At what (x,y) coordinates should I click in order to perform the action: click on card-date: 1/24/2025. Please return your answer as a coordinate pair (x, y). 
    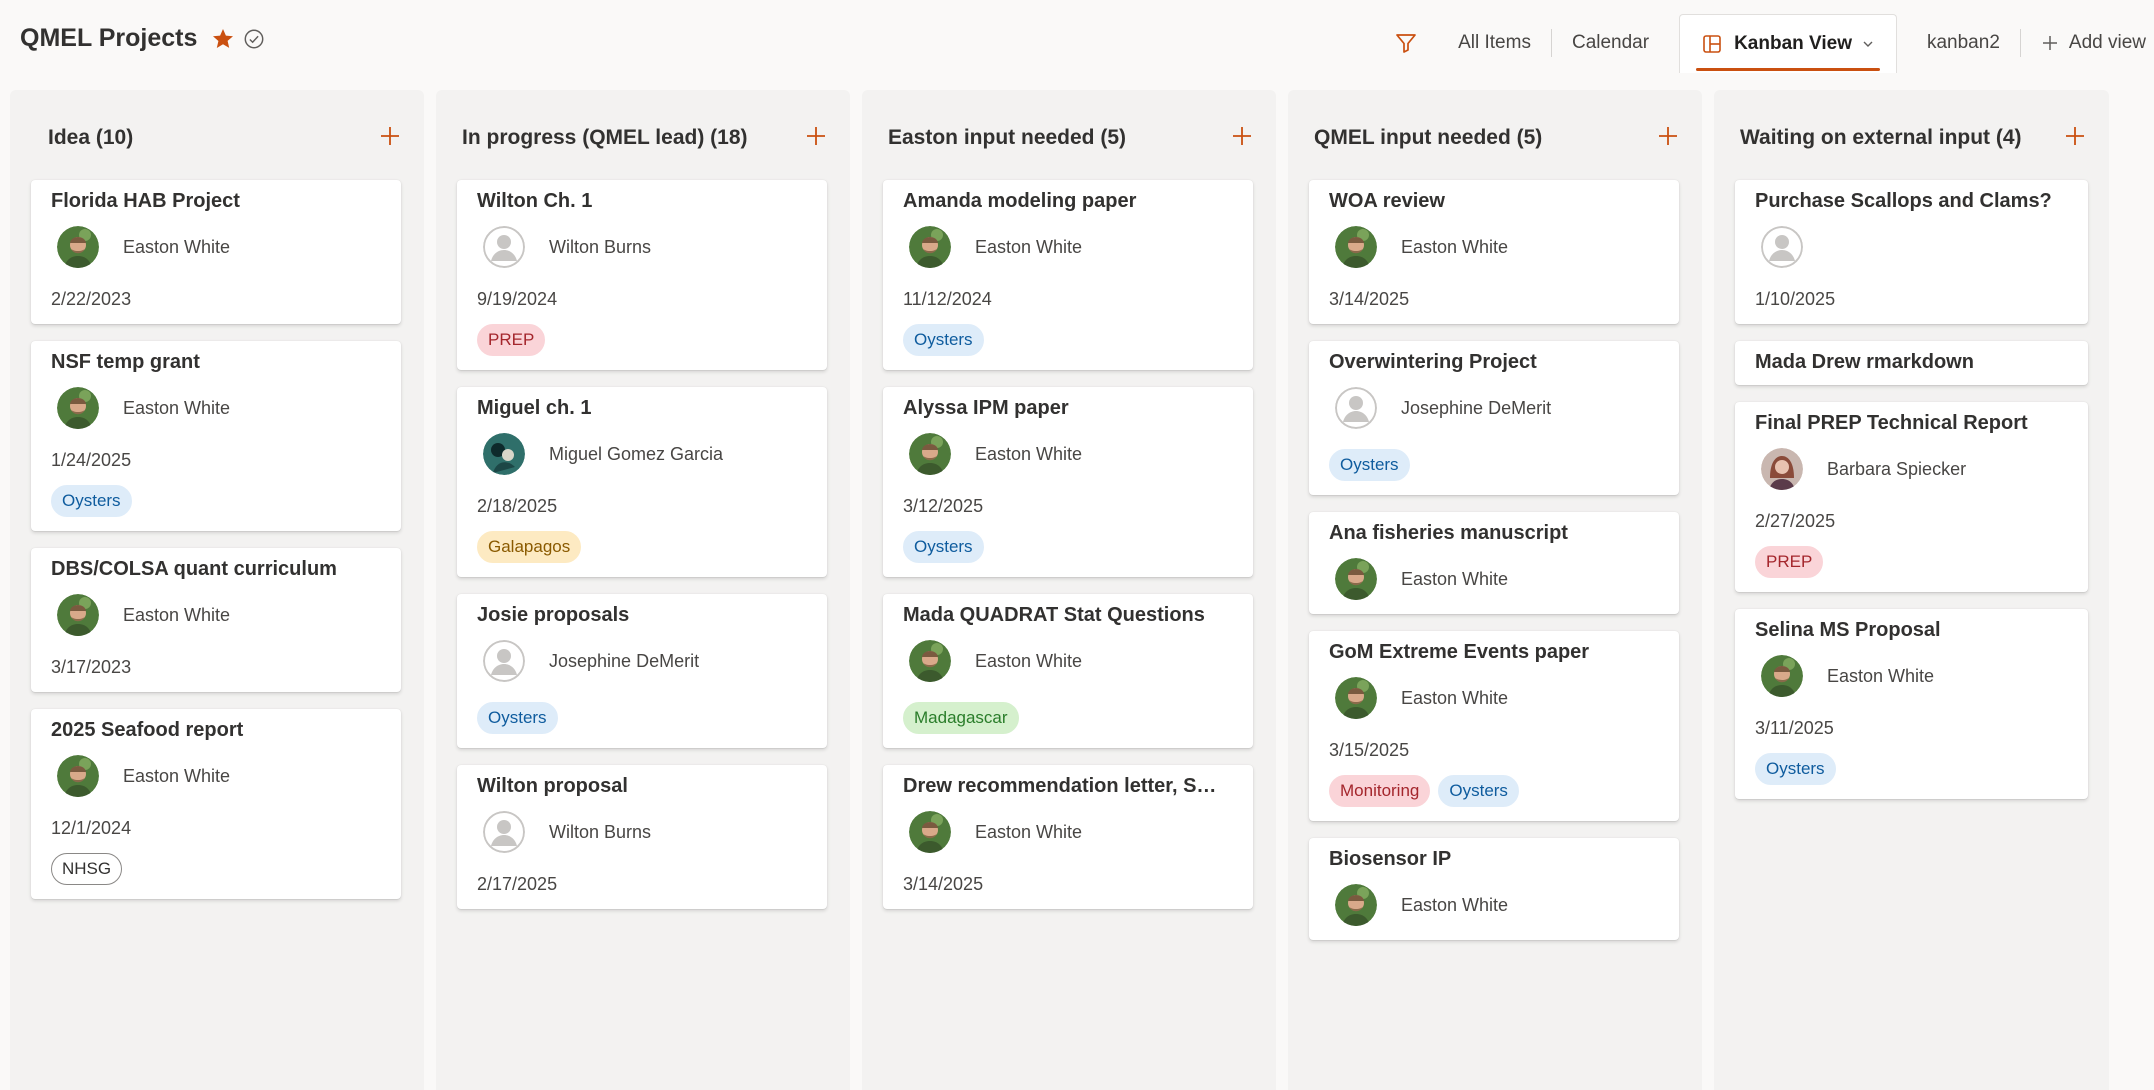
    Looking at the image, I should click on (91, 460).